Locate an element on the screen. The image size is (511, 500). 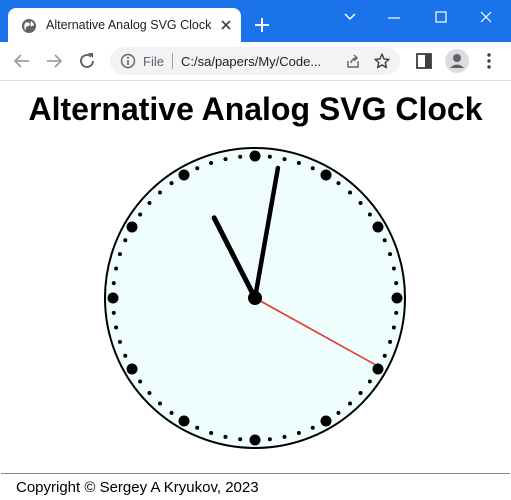
more-menu-icon is located at coordinates (489, 61).